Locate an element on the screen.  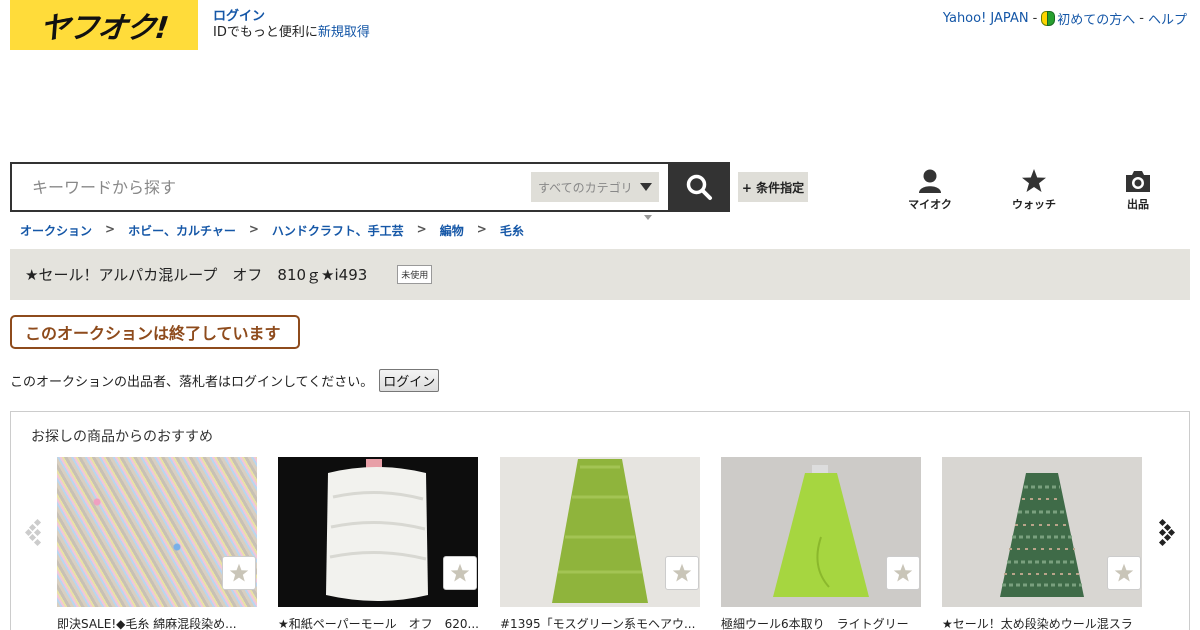
breadcrumb-item: 編物 is located at coordinates (452, 230).